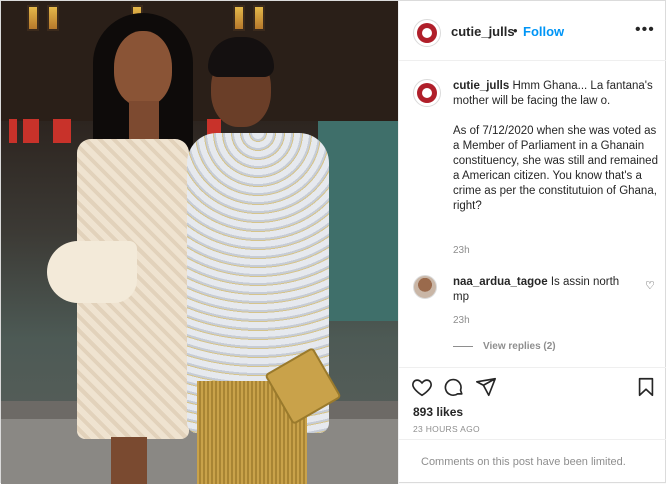 The width and height of the screenshot is (666, 484). Describe the element at coordinates (461, 250) in the screenshot. I see `caption-timestamp: 23h` at that location.